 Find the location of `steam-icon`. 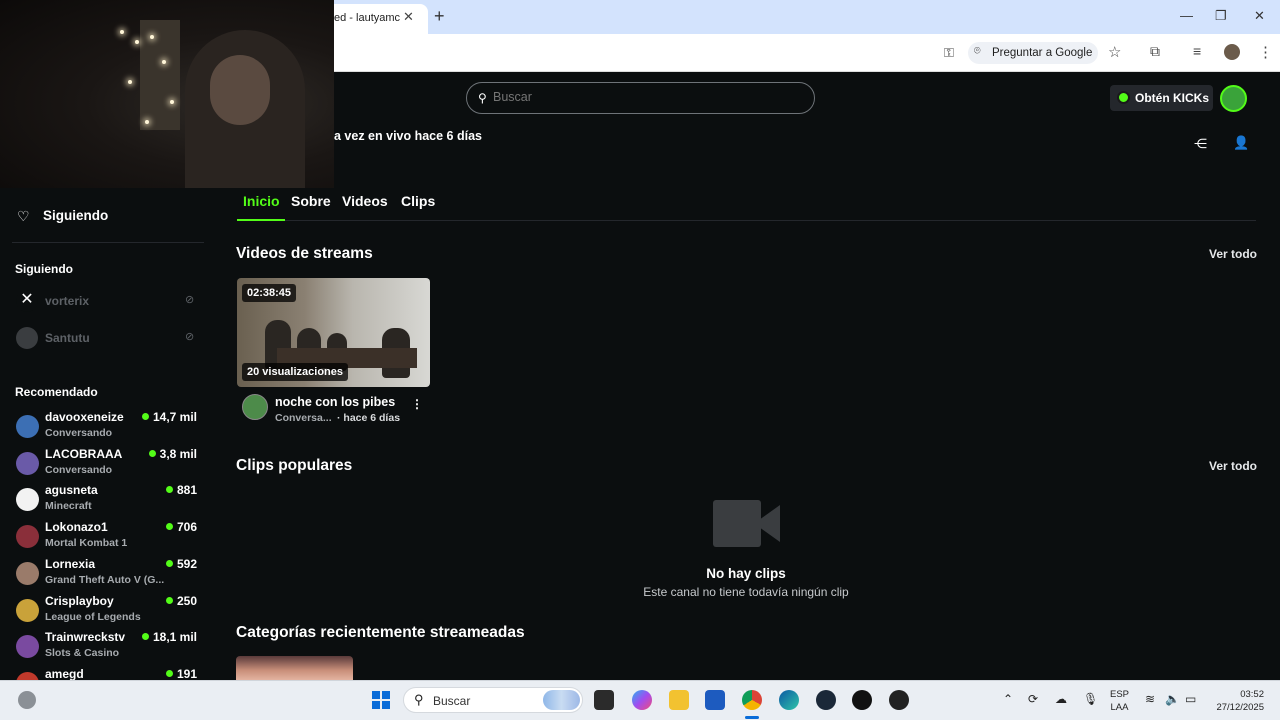

steam-icon is located at coordinates (826, 700).